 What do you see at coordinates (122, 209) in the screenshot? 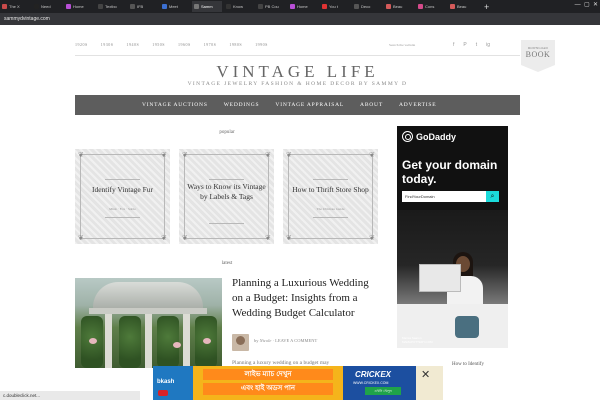
I see `card-subtitle: Mink · Fox · Sable` at bounding box center [122, 209].